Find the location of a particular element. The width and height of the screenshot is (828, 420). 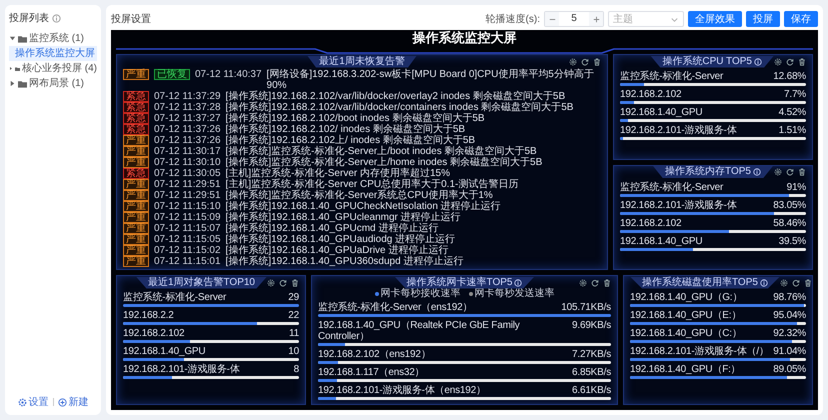

panel-title: 操作系统磁盘使用率TOP5 is located at coordinates (705, 282).